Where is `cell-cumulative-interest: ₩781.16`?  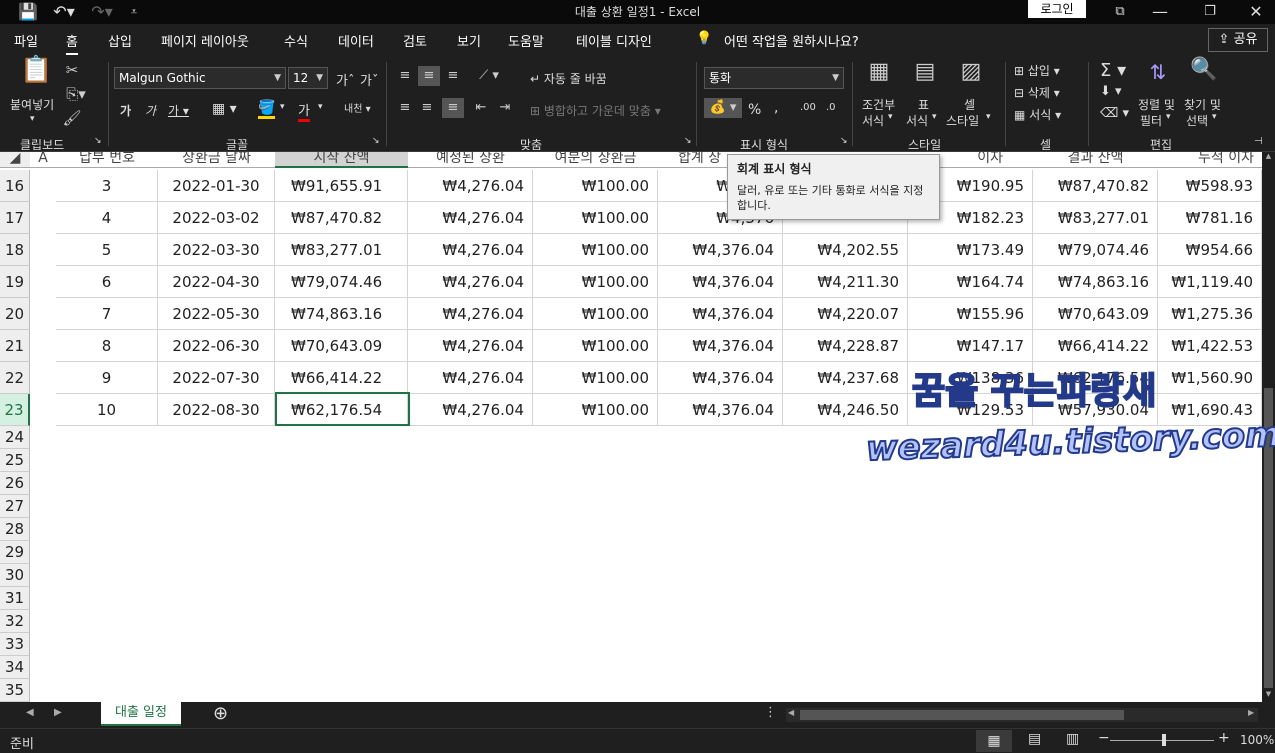 cell-cumulative-interest: ₩781.16 is located at coordinates (1210, 218).